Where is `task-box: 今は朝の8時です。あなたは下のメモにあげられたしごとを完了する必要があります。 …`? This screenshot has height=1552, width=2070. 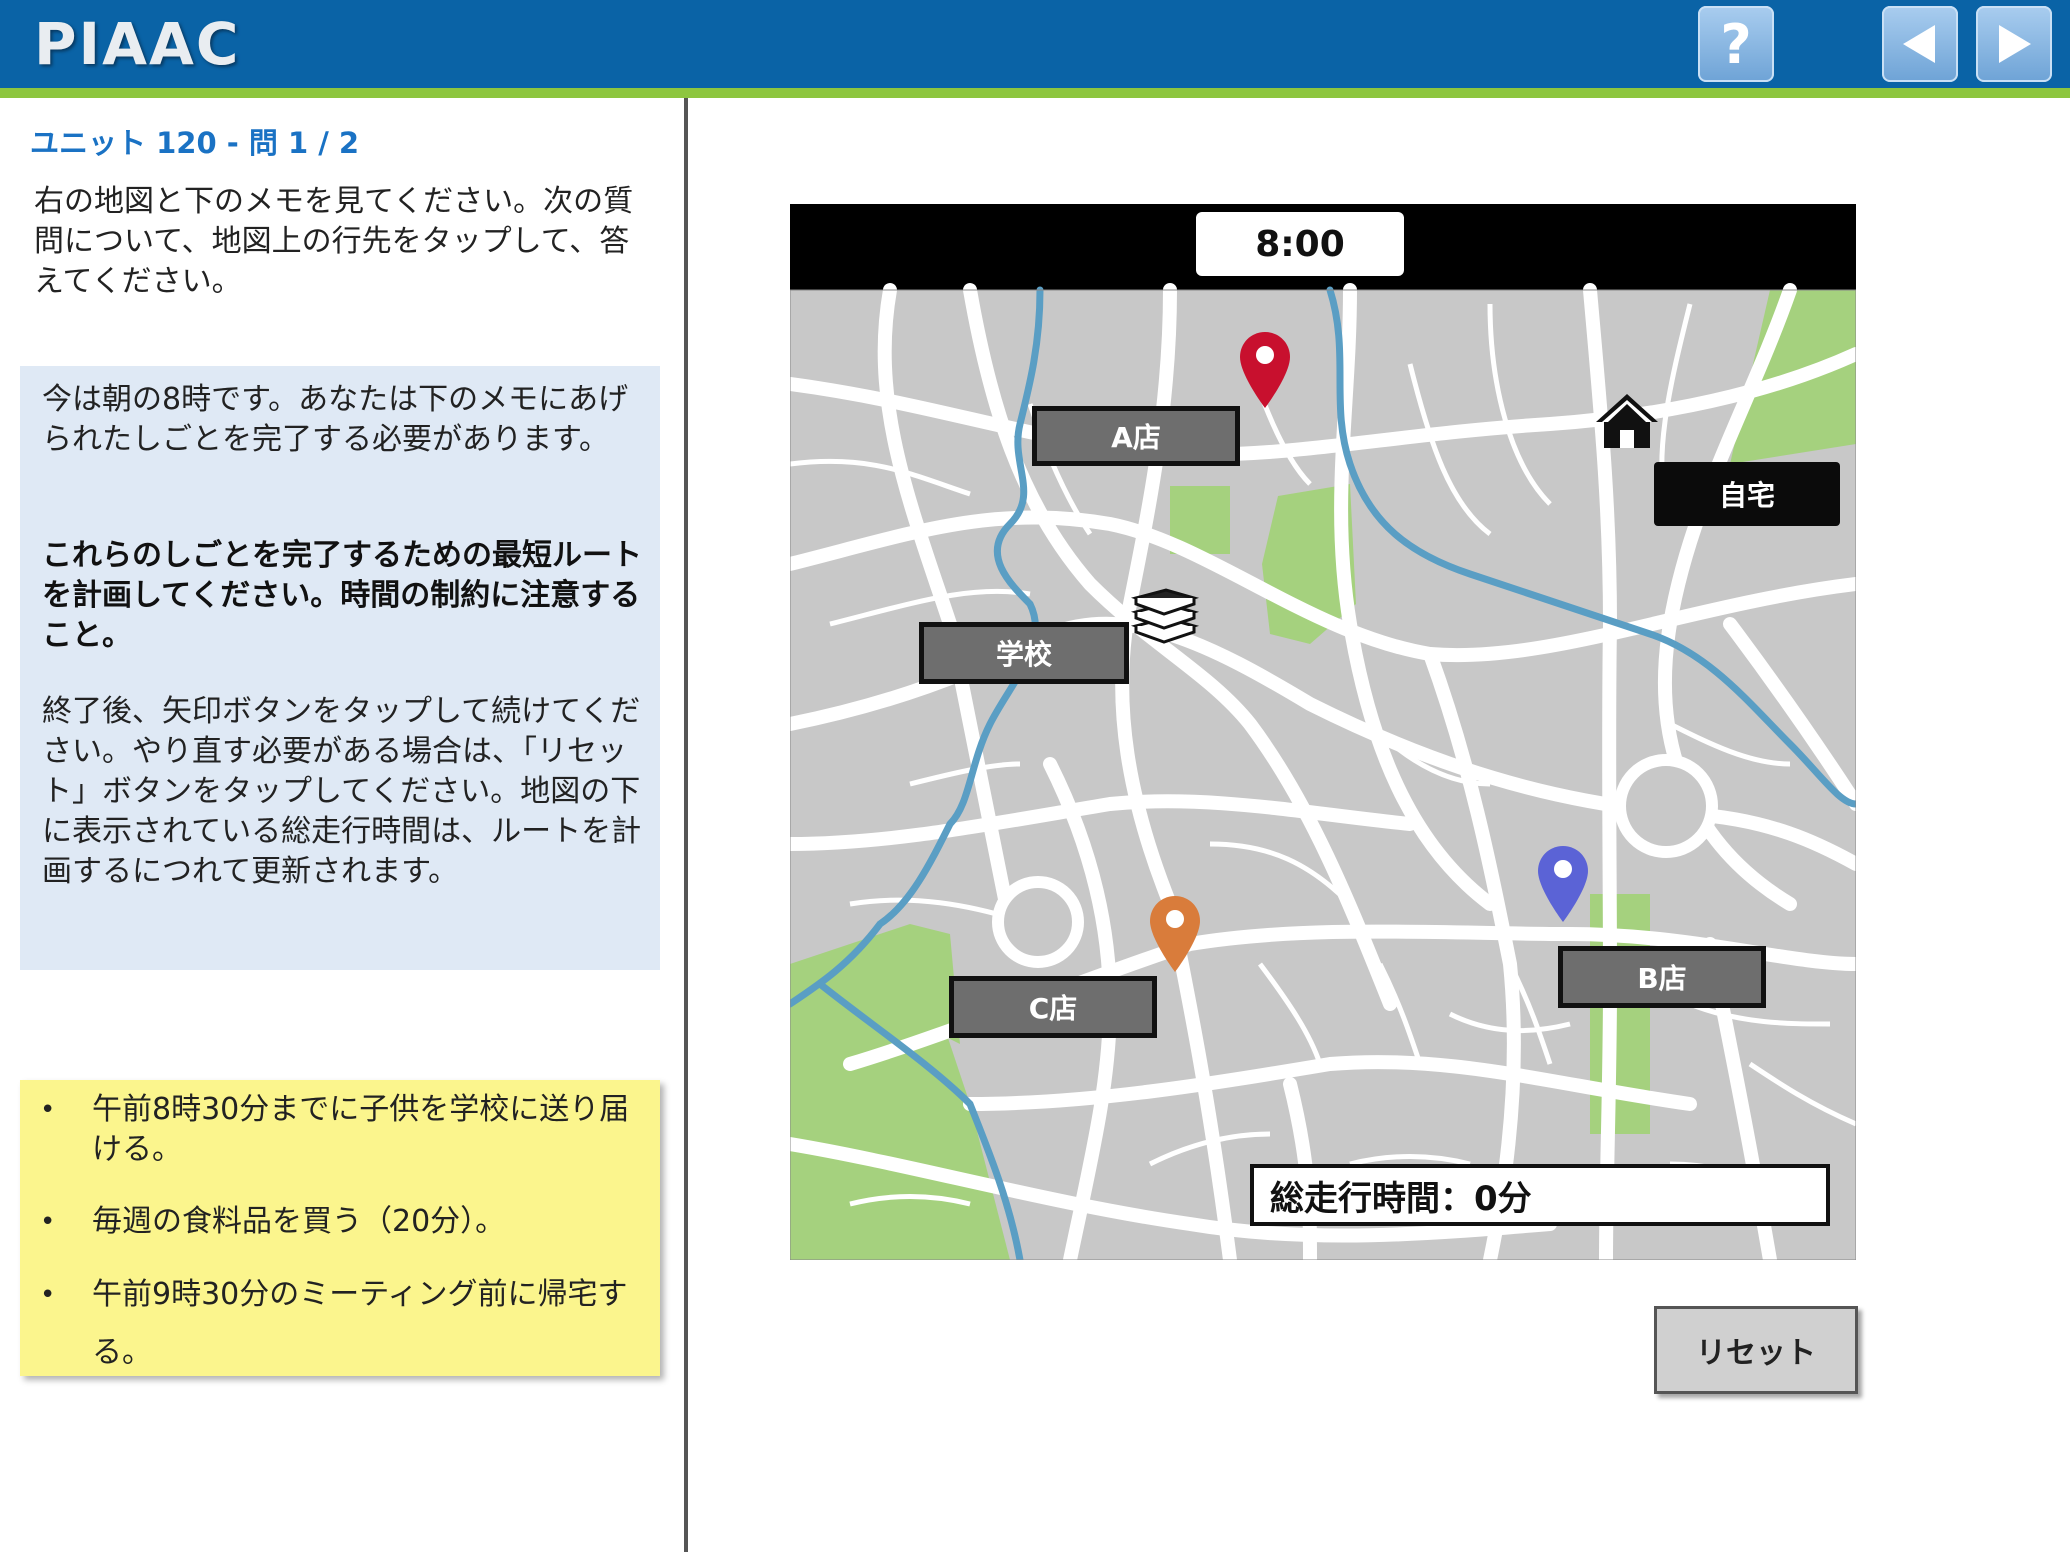
task-box: 今は朝の8時です。あなたは下のメモにあげられたしごとを完了する必要があります。 … is located at coordinates (340, 668).